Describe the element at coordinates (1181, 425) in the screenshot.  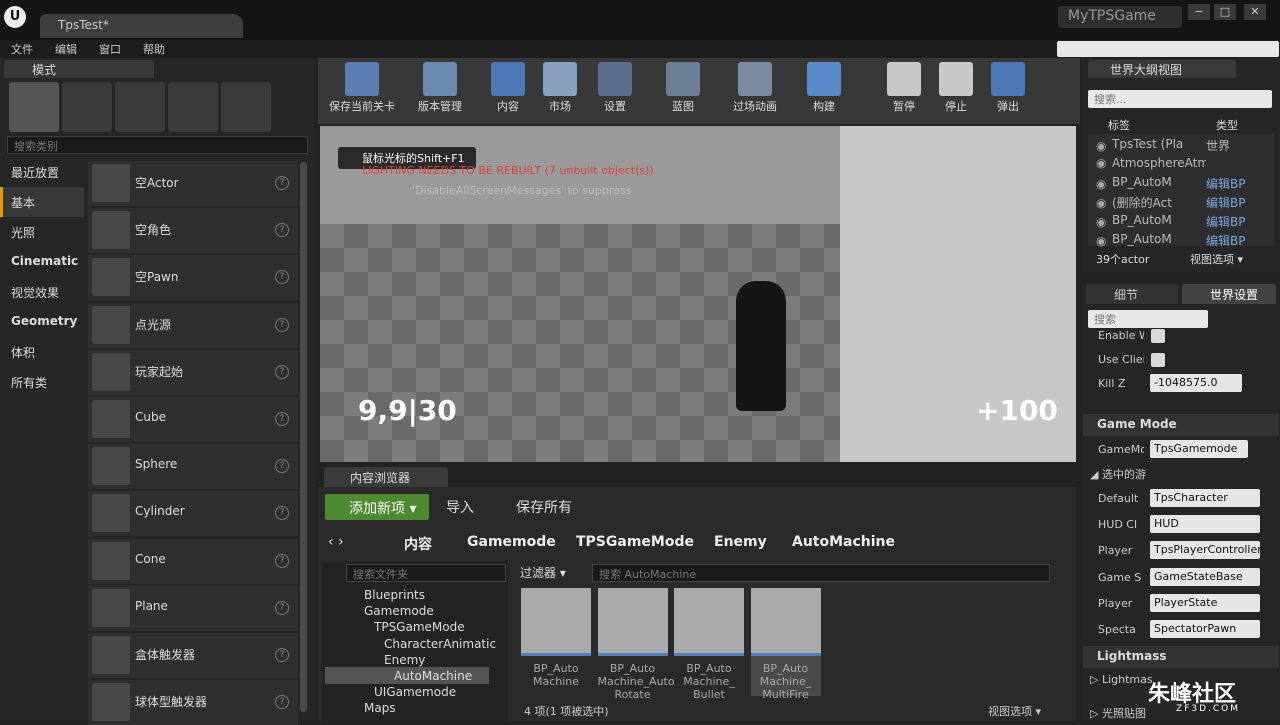
I see `game-mode-section: Game Mode` at that location.